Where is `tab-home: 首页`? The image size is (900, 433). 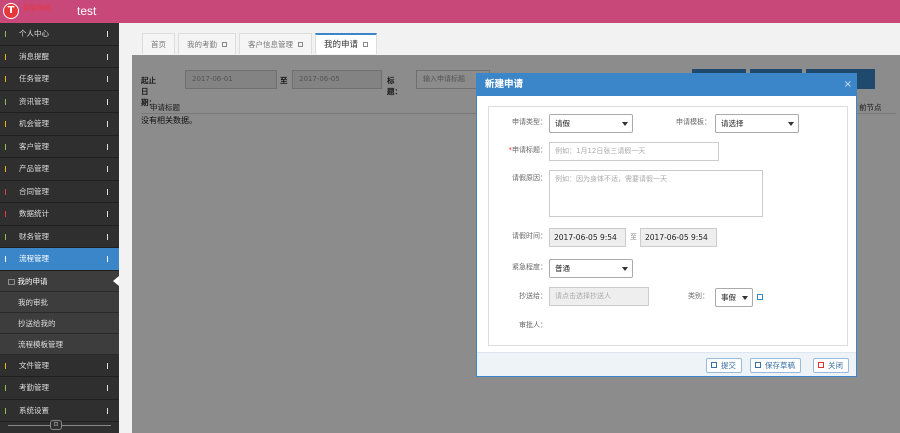
tab-home: 首页 is located at coordinates (158, 43).